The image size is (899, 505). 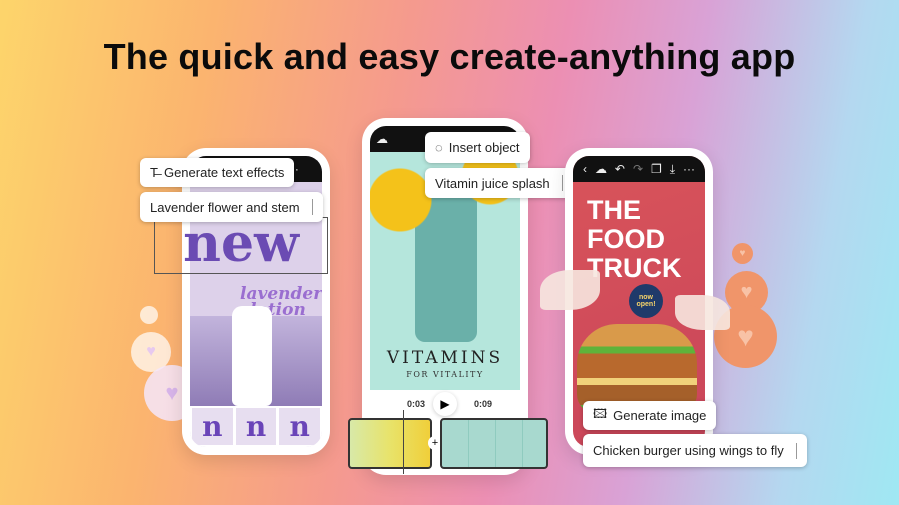 What do you see at coordinates (445, 374) in the screenshot?
I see `poster-subtitle: FOR VITALITY` at bounding box center [445, 374].